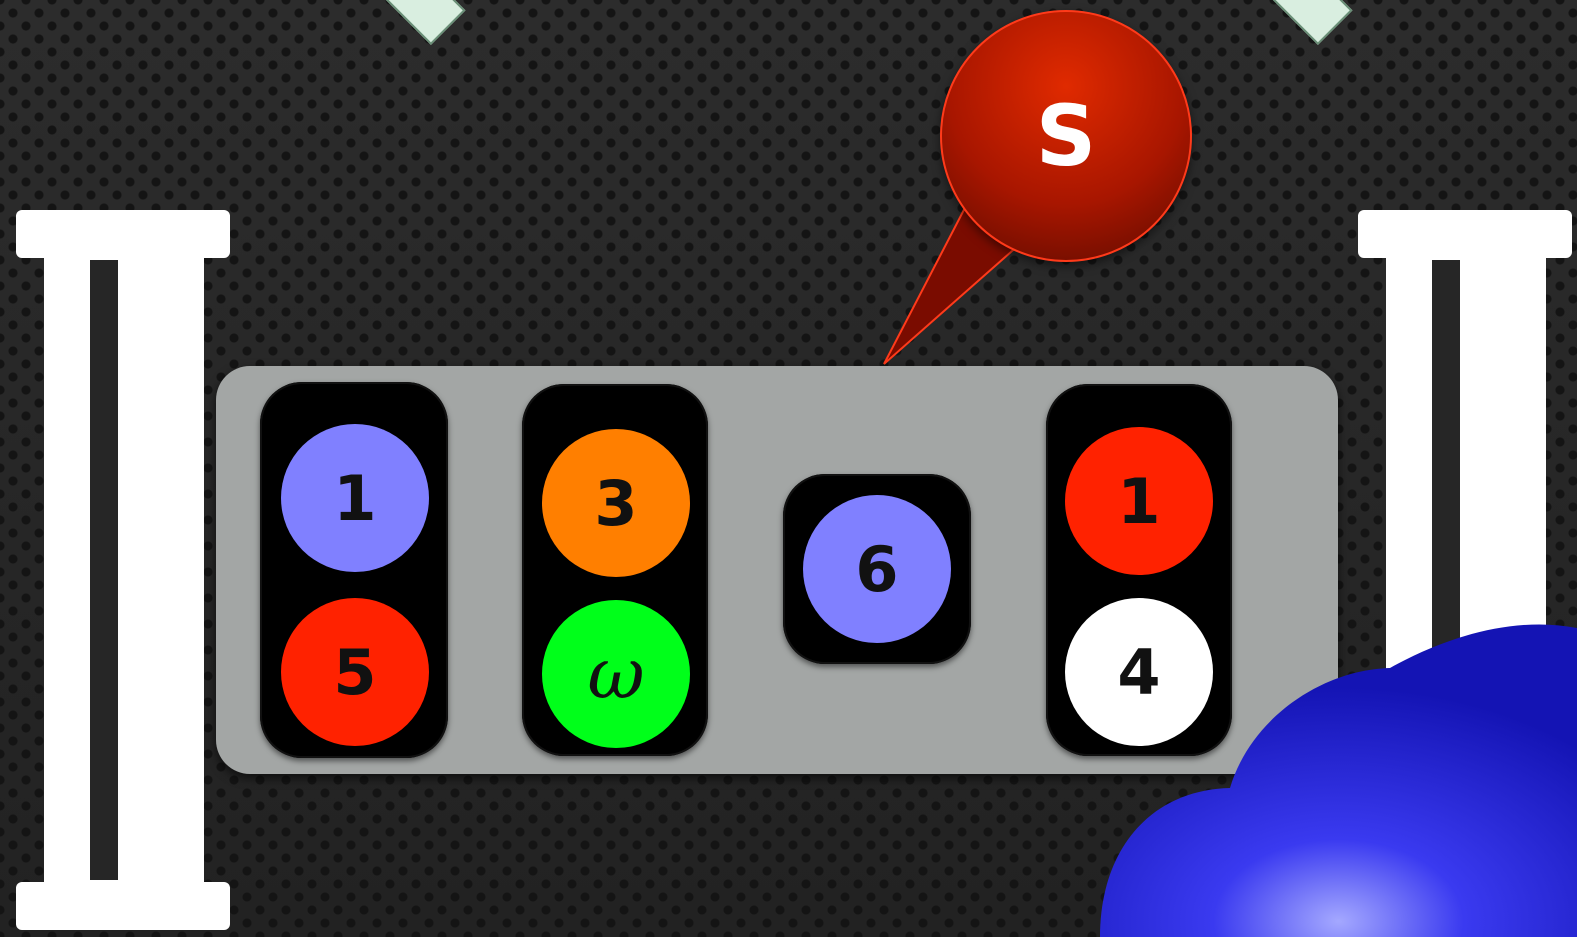 This screenshot has height=937, width=1577. What do you see at coordinates (123, 234) in the screenshot?
I see `left-pillar-cap-top` at bounding box center [123, 234].